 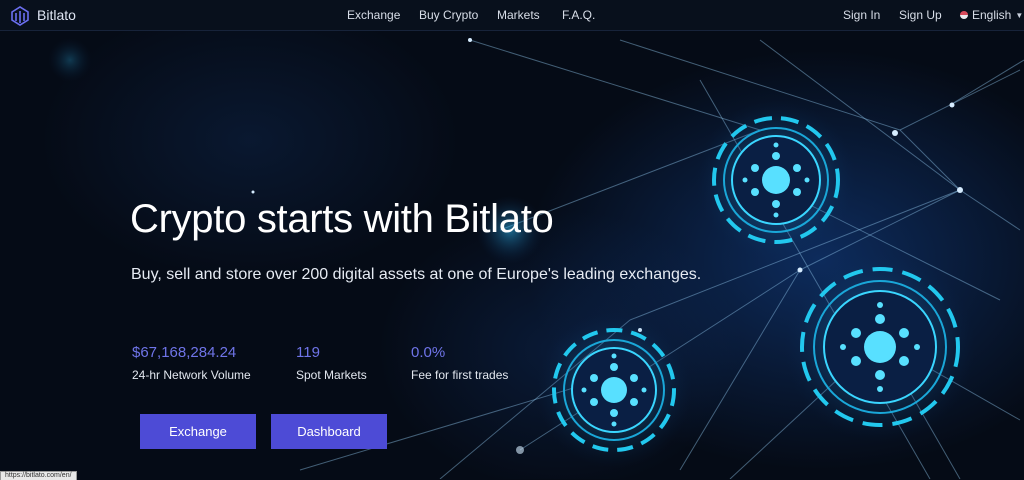 I want to click on stat-fee: 0.0% Fee for first trades, so click(x=459, y=363).